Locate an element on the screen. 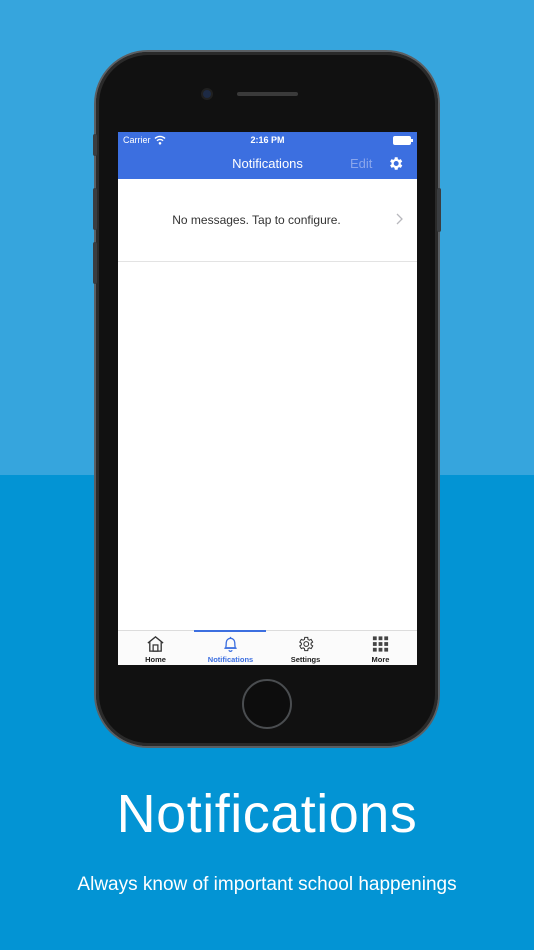 The image size is (534, 950). chevron-right-icon is located at coordinates (399, 219).